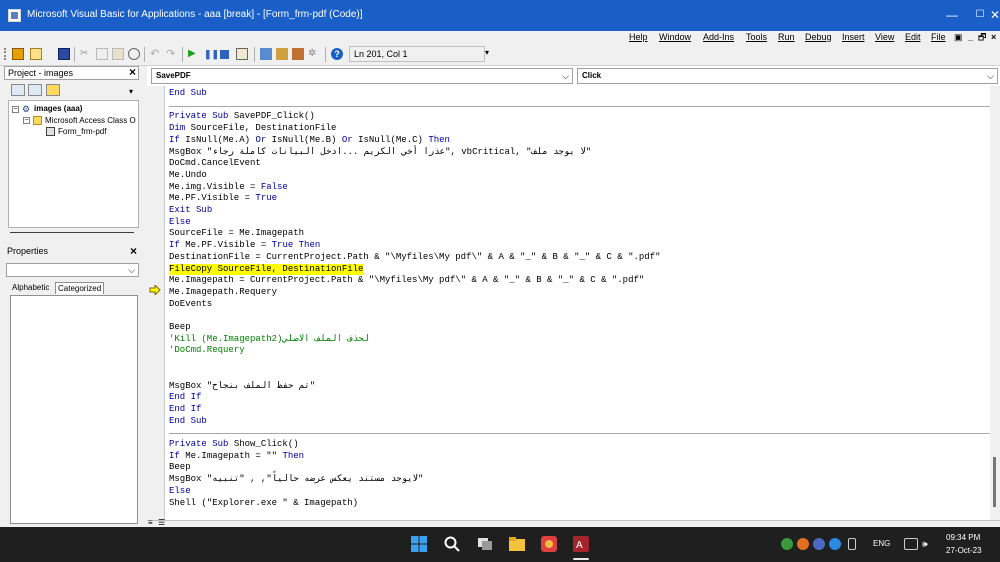  I want to click on menu-edit: Edit, so click(913, 37).